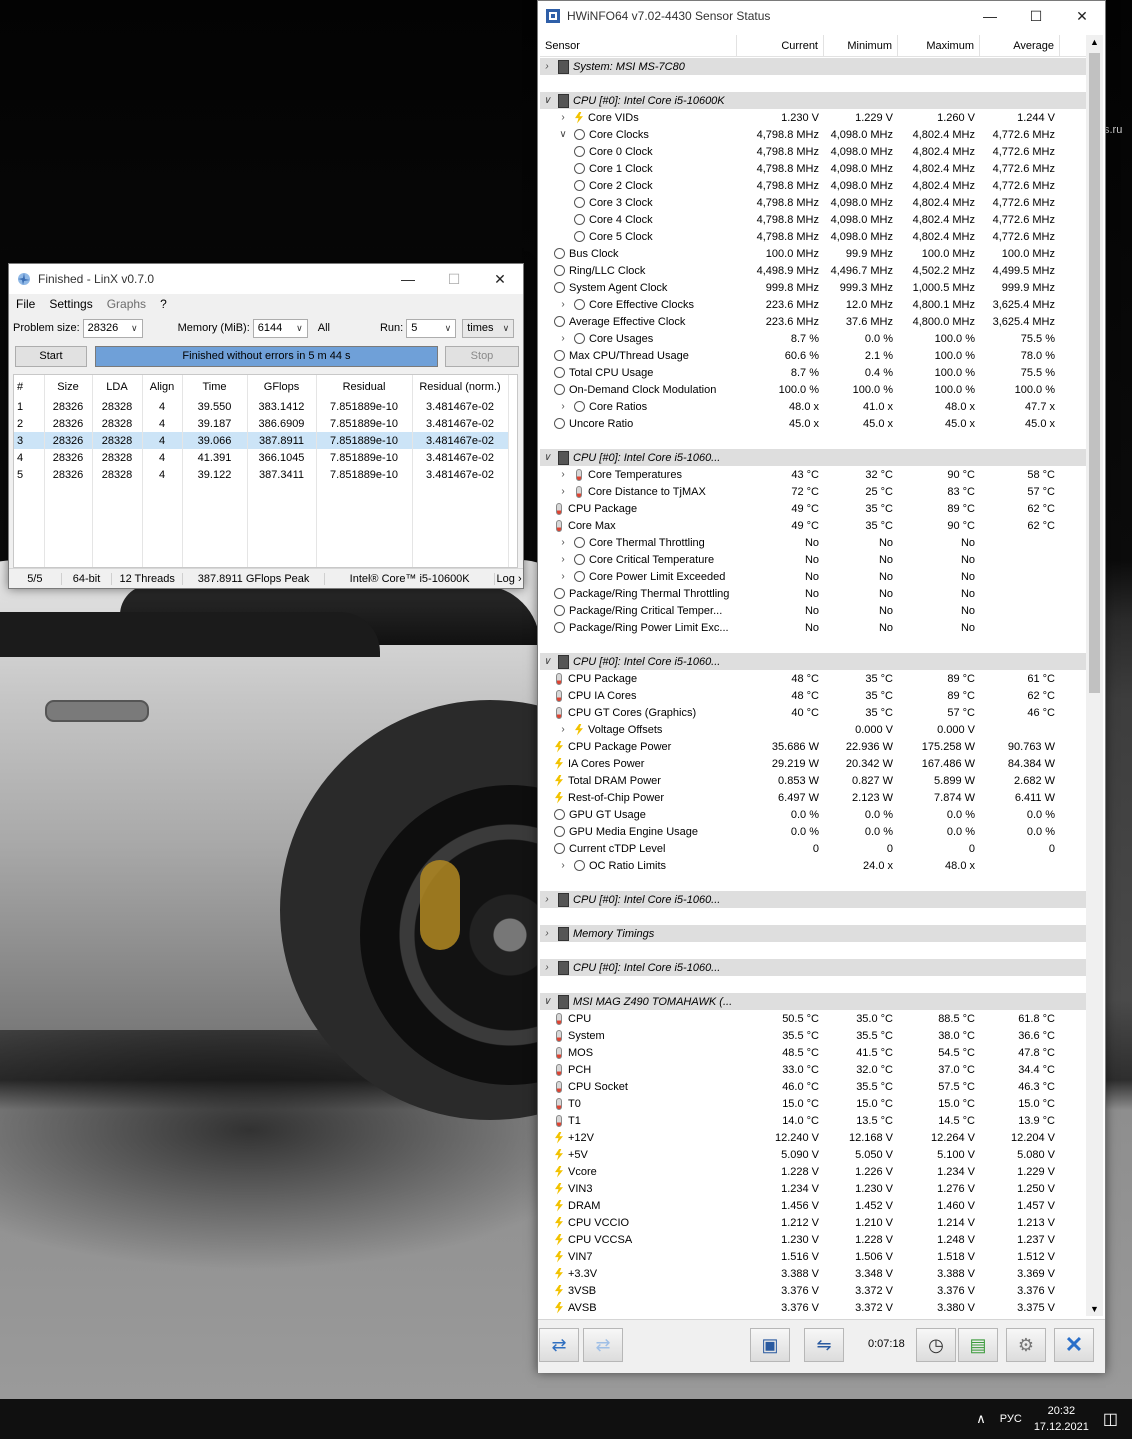  Describe the element at coordinates (1061, 1419) in the screenshot. I see `clock: 20:32 17.12.2021` at that location.